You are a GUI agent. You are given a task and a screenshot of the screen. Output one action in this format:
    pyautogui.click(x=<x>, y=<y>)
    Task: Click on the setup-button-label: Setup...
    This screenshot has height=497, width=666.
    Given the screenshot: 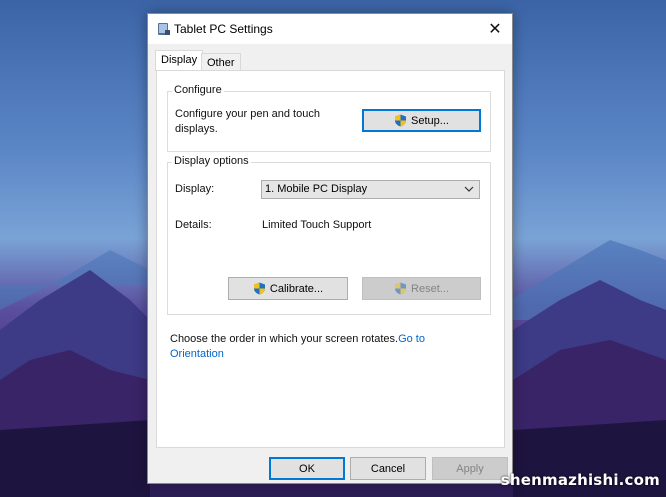 What is the action you would take?
    pyautogui.click(x=430, y=120)
    